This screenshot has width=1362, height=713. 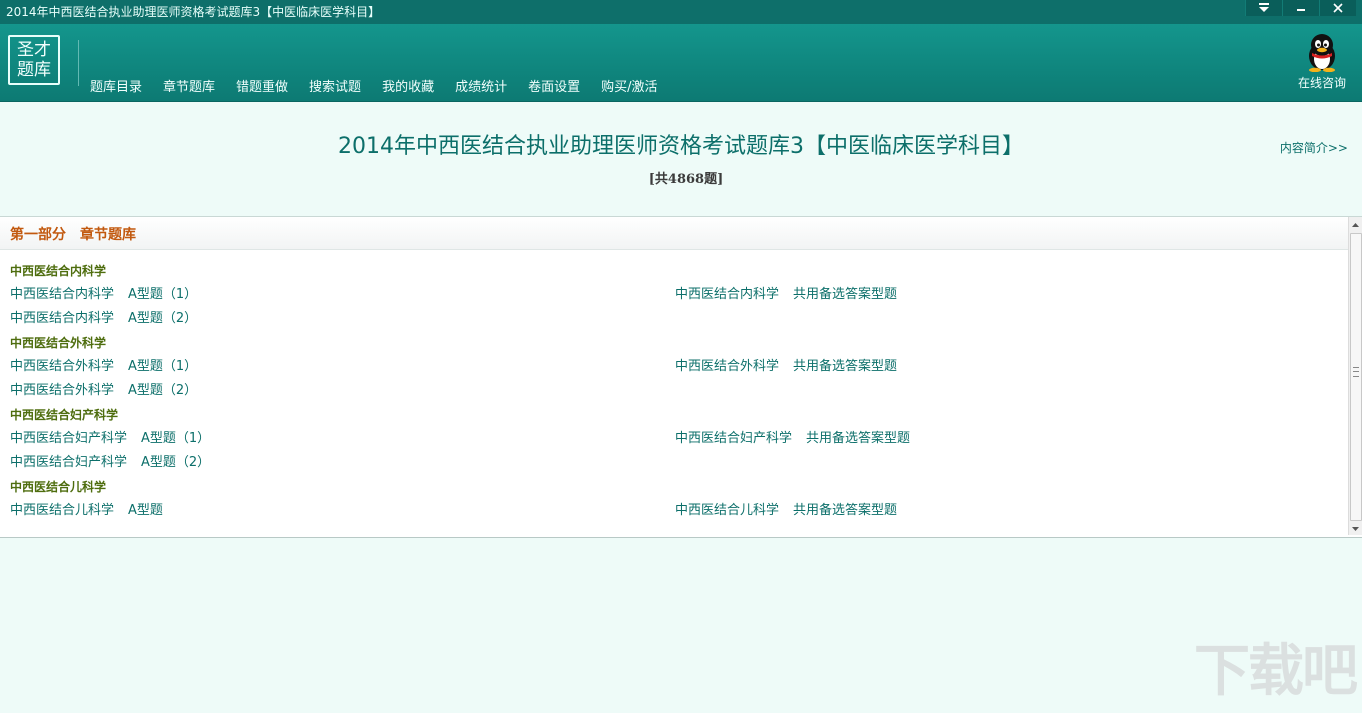 What do you see at coordinates (686, 179) in the screenshot?
I see `question-count: [共4868题]` at bounding box center [686, 179].